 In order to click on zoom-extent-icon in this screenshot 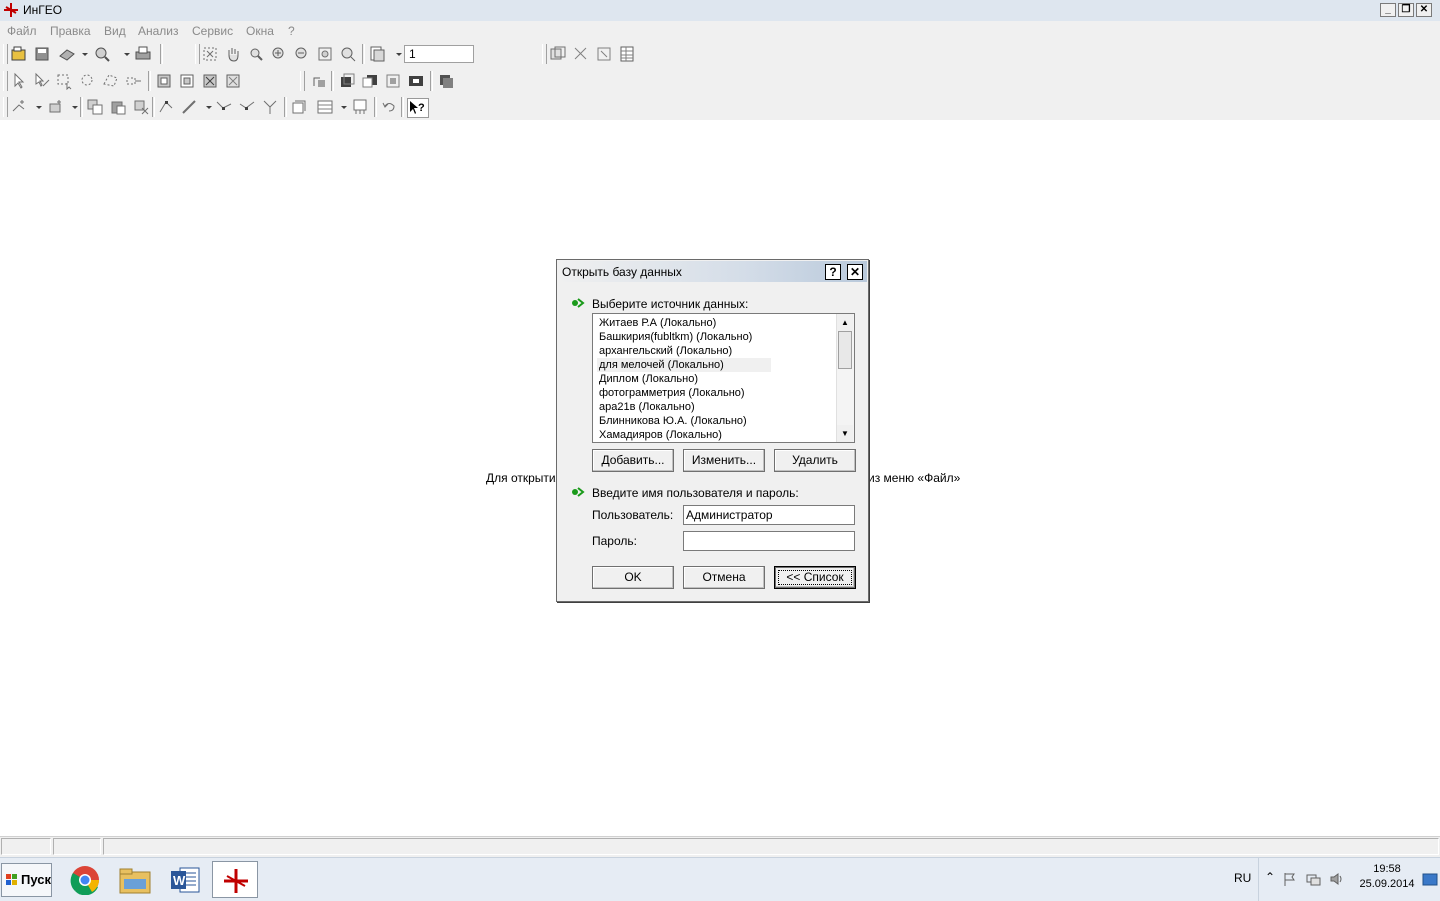, I will do `click(210, 54)`.